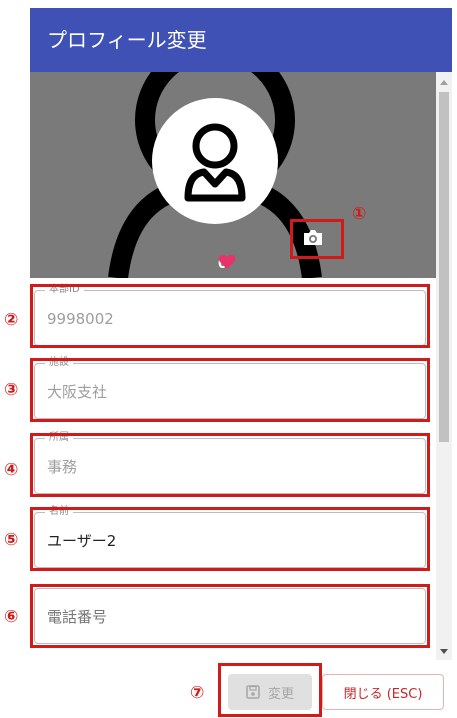  I want to click on user-avatar-icon, so click(215, 162).